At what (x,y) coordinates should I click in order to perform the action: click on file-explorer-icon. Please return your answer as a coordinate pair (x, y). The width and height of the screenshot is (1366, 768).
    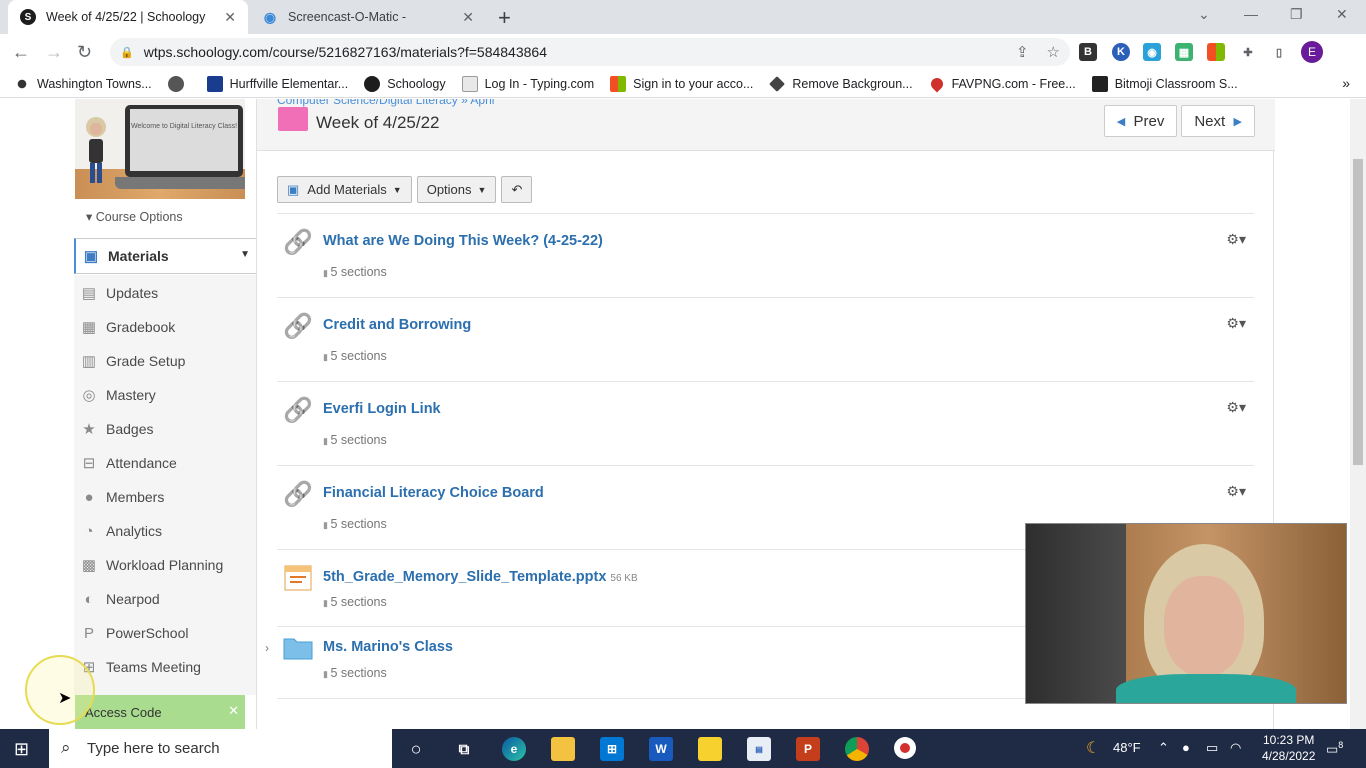
    Looking at the image, I should click on (563, 749).